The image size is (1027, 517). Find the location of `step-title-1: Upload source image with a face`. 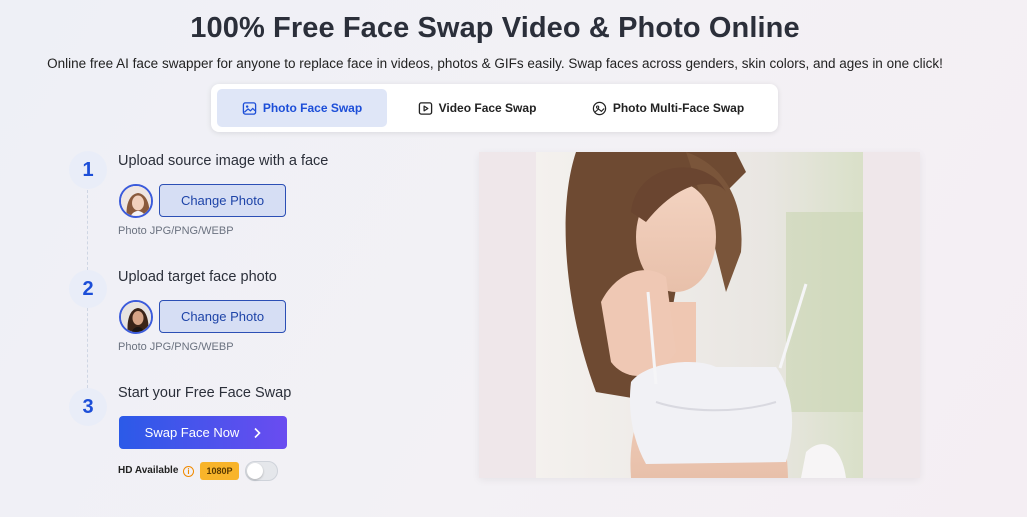

step-title-1: Upload source image with a face is located at coordinates (223, 161).